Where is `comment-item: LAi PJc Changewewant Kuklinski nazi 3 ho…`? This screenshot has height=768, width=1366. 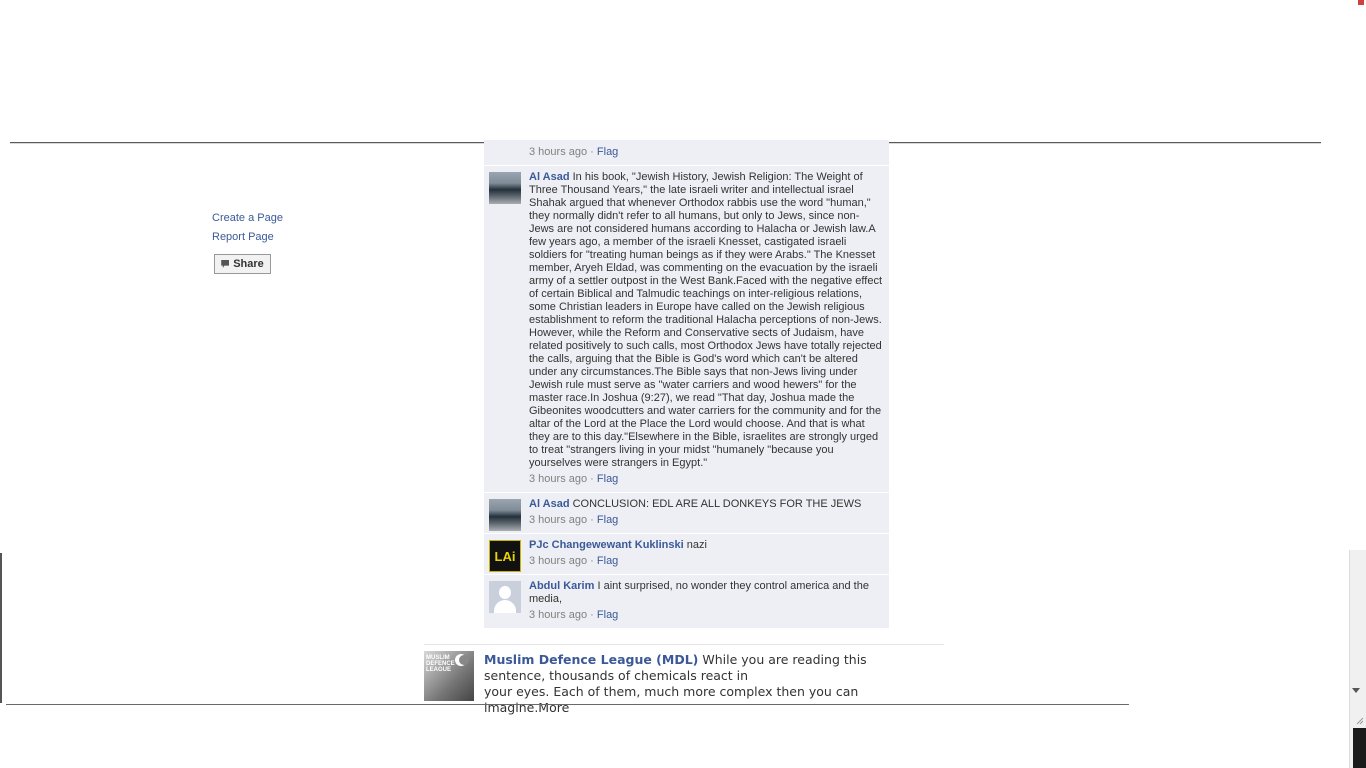
comment-item: LAi PJc Changewewant Kuklinski nazi 3 ho… is located at coordinates (686, 554).